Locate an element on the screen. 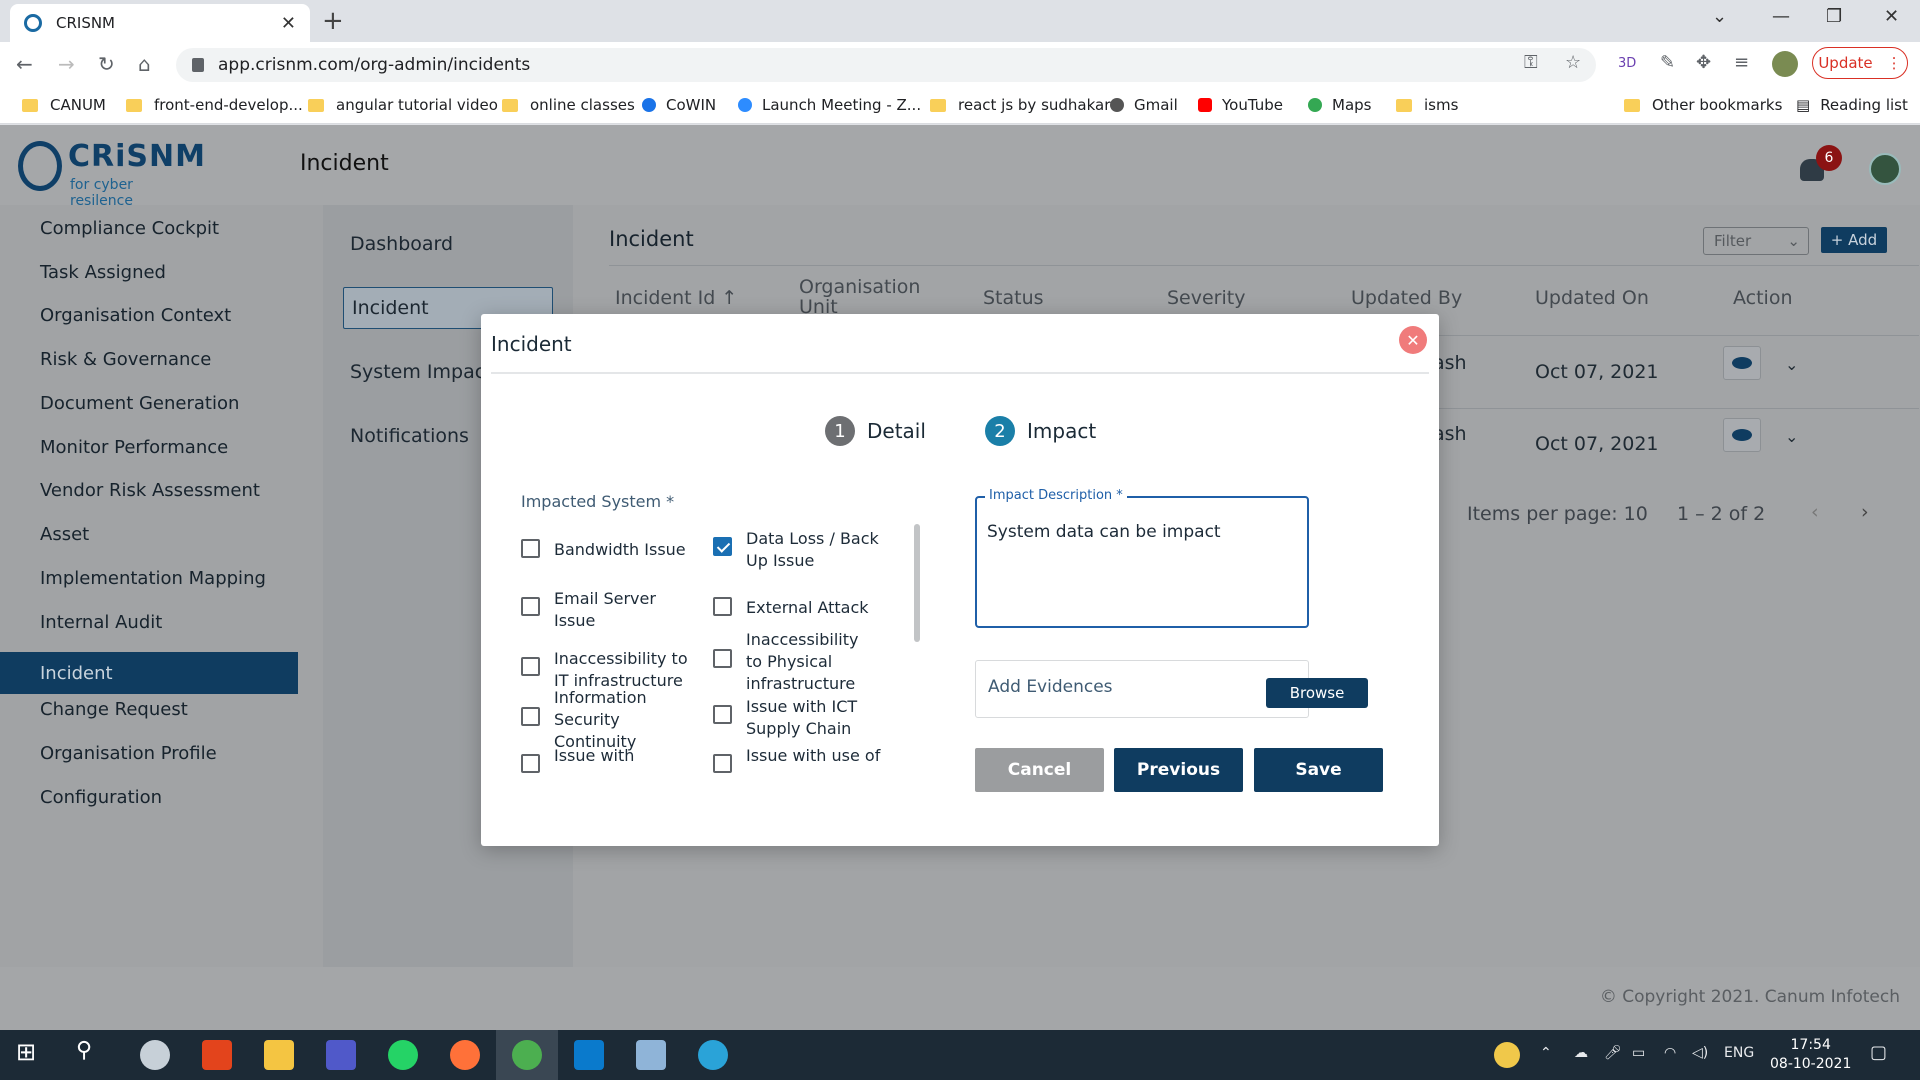  file-explorer-icon is located at coordinates (279, 1055).